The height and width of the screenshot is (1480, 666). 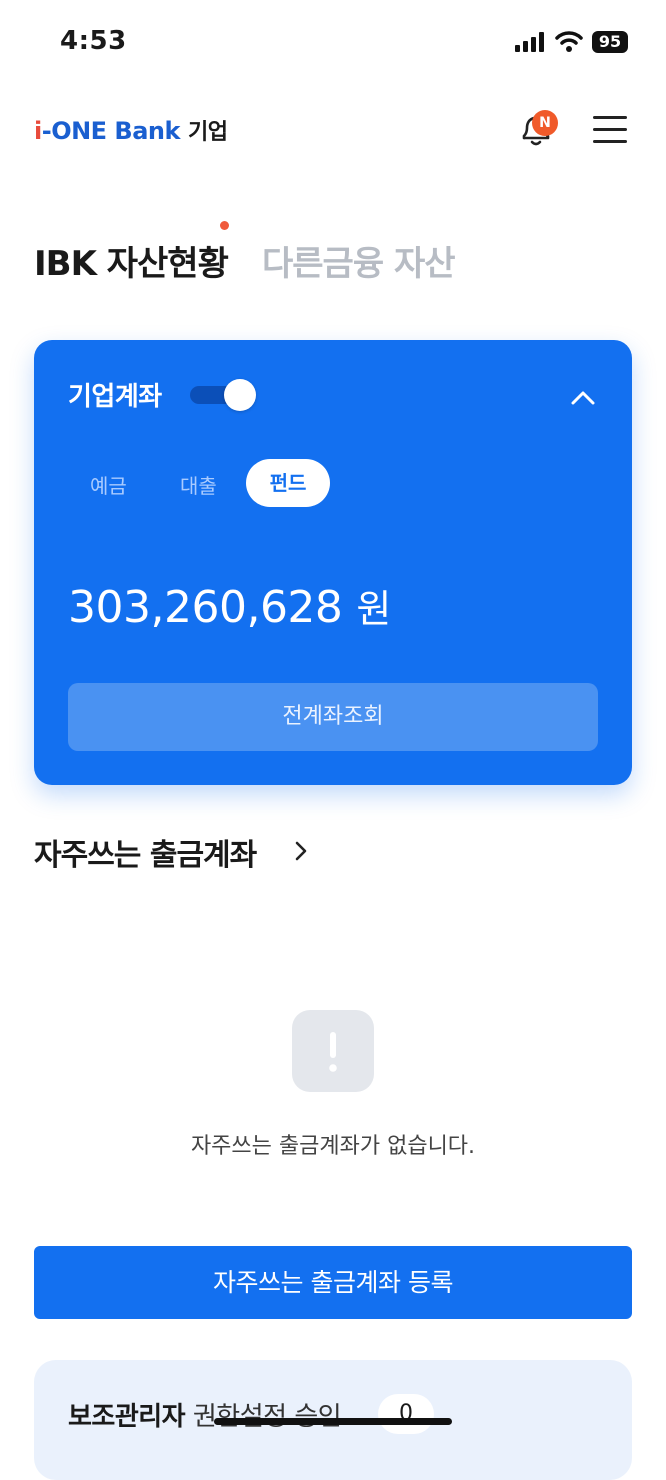 I want to click on wifi-icon, so click(x=569, y=41).